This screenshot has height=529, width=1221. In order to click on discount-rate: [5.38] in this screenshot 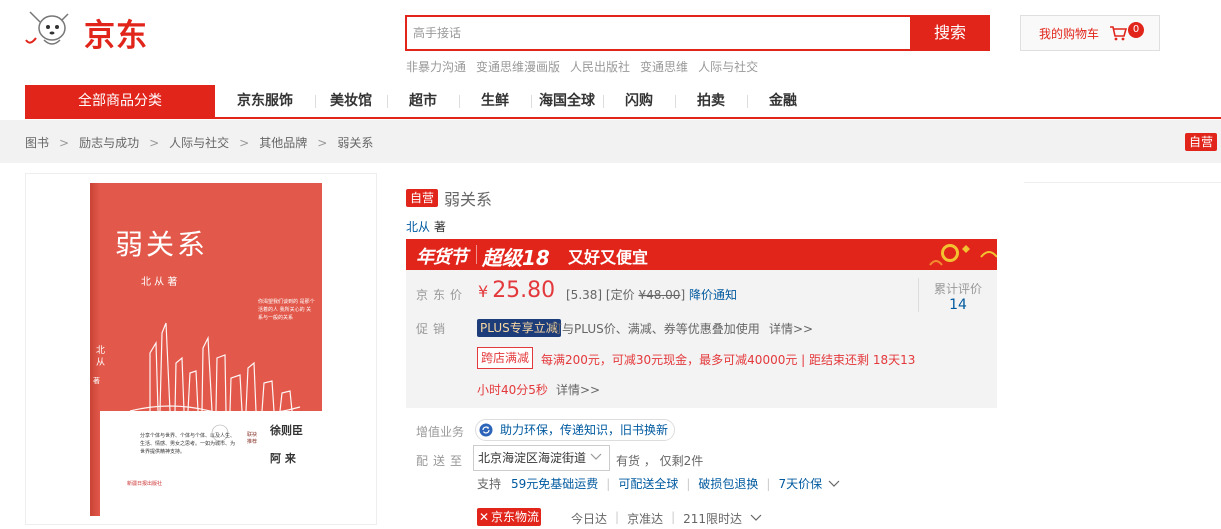, I will do `click(584, 295)`.